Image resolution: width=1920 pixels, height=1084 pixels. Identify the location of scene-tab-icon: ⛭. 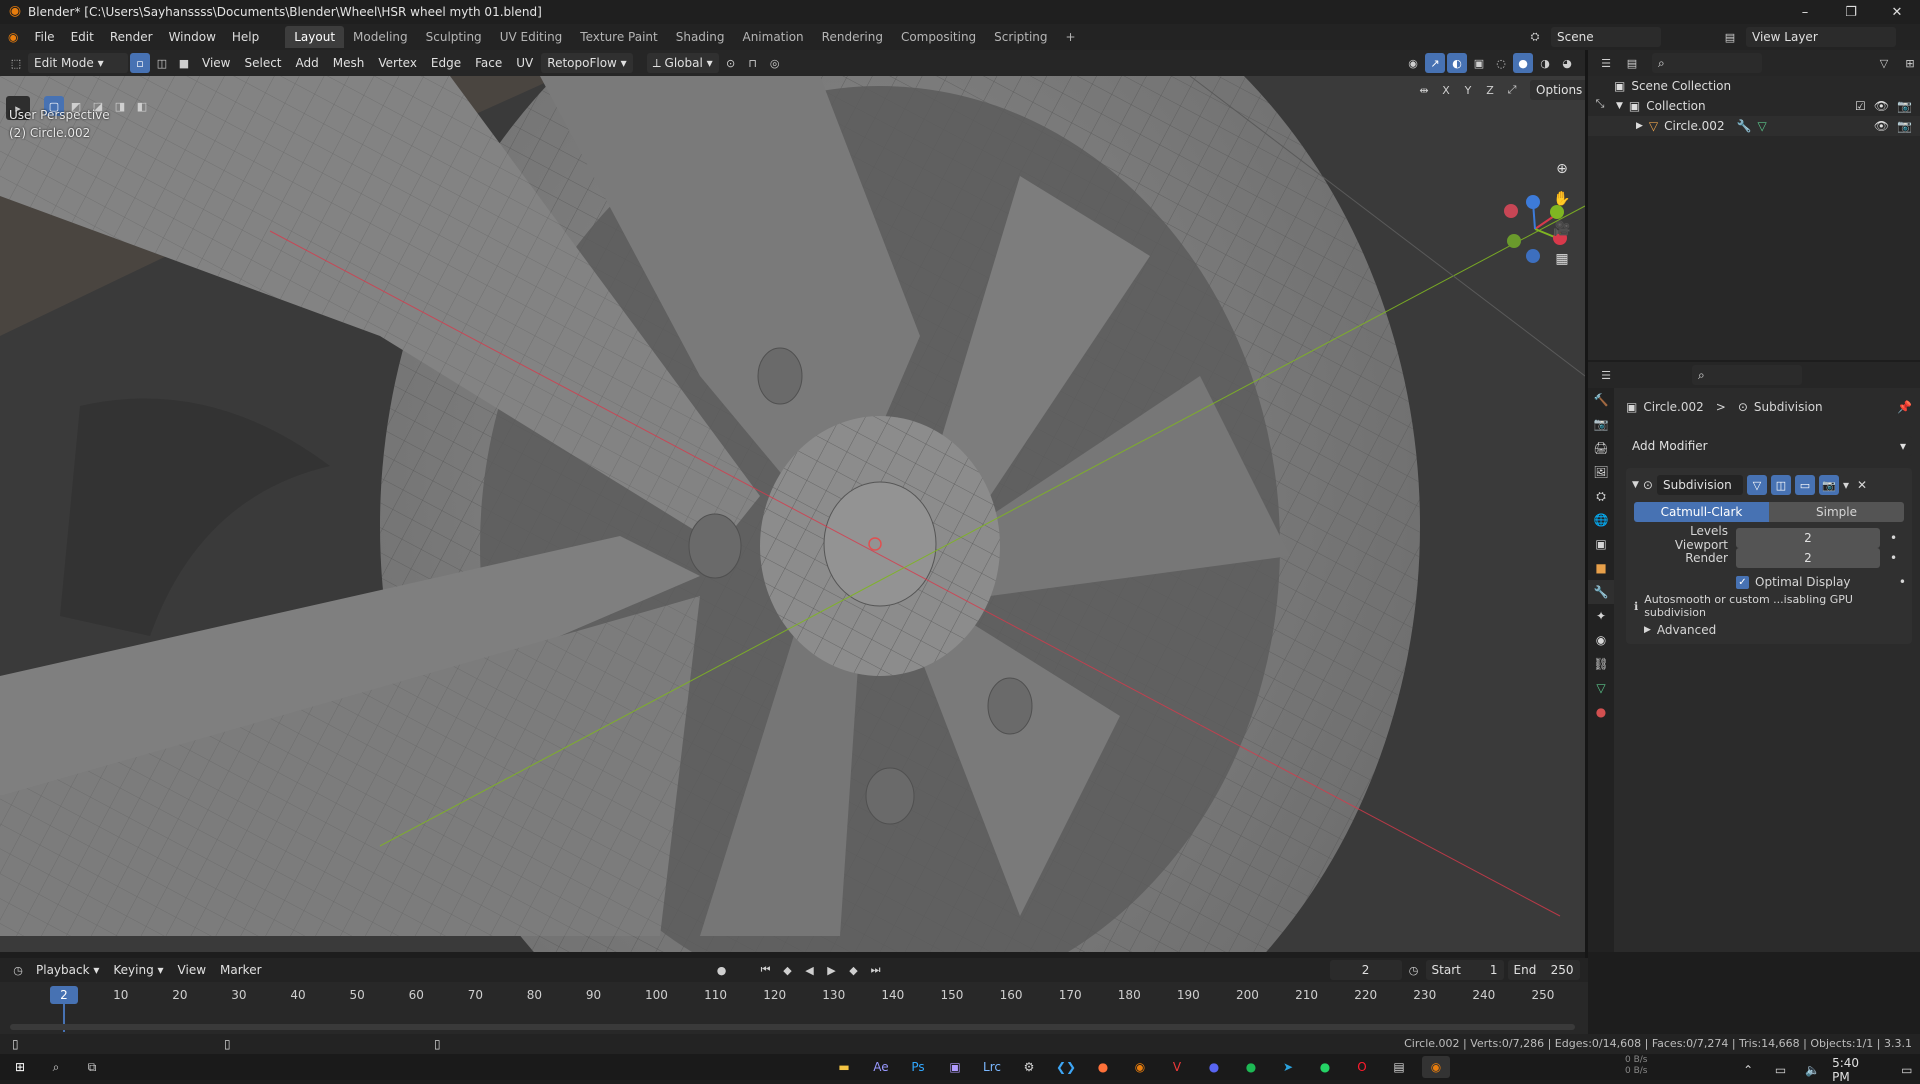
(1601, 496).